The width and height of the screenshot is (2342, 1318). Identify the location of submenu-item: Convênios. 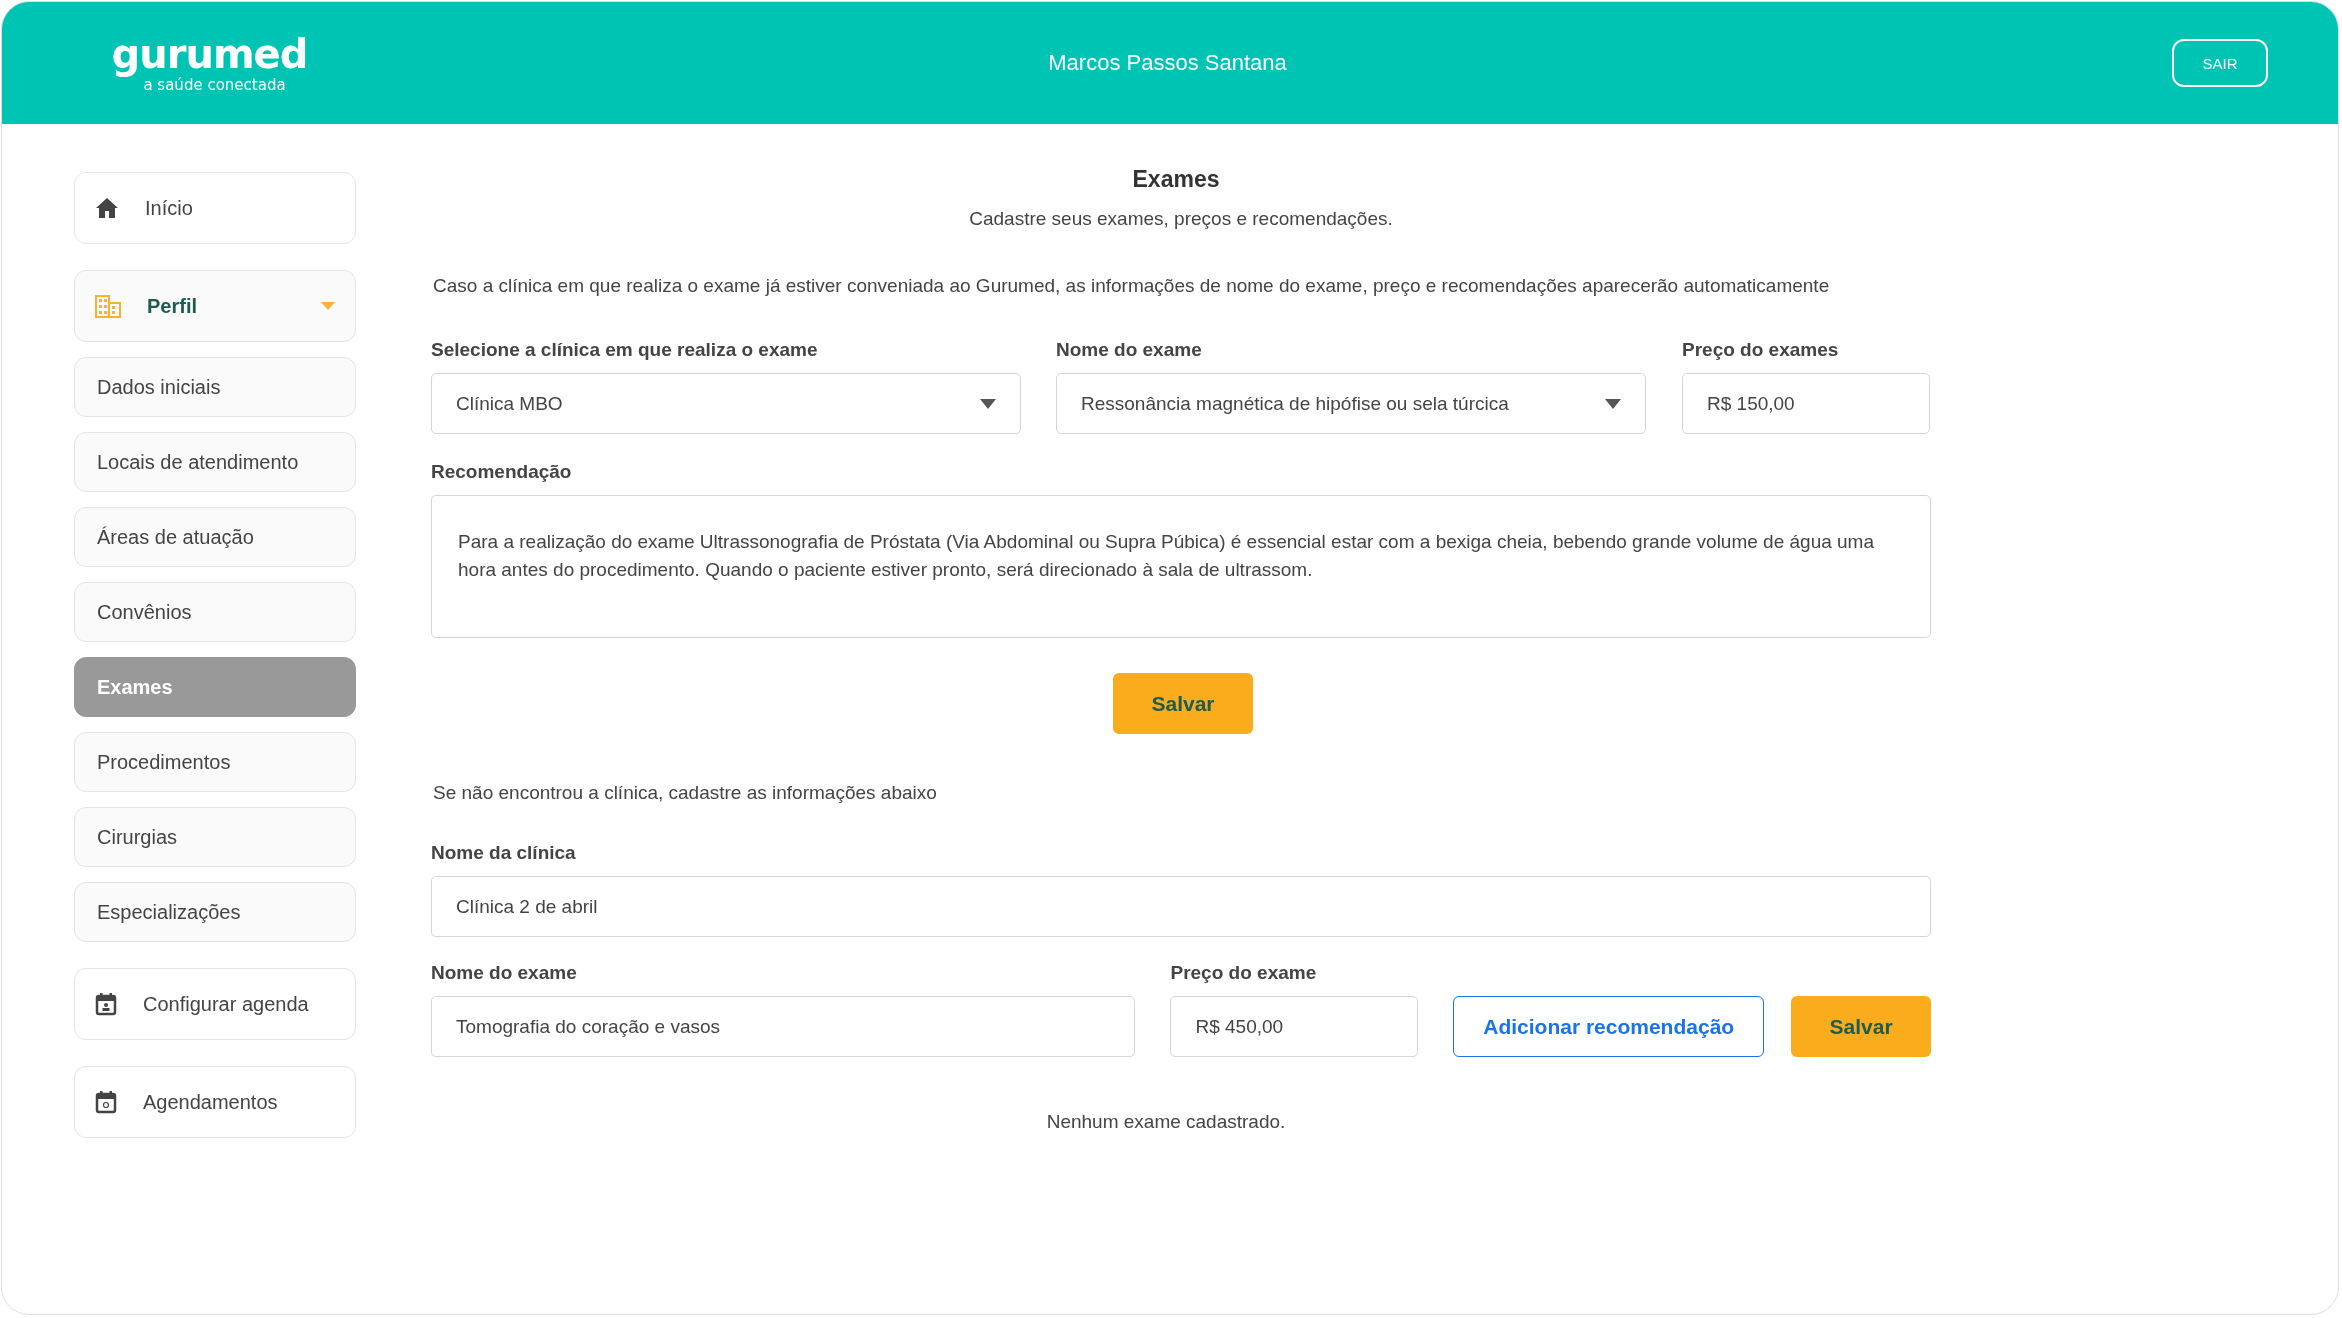
(215, 612).